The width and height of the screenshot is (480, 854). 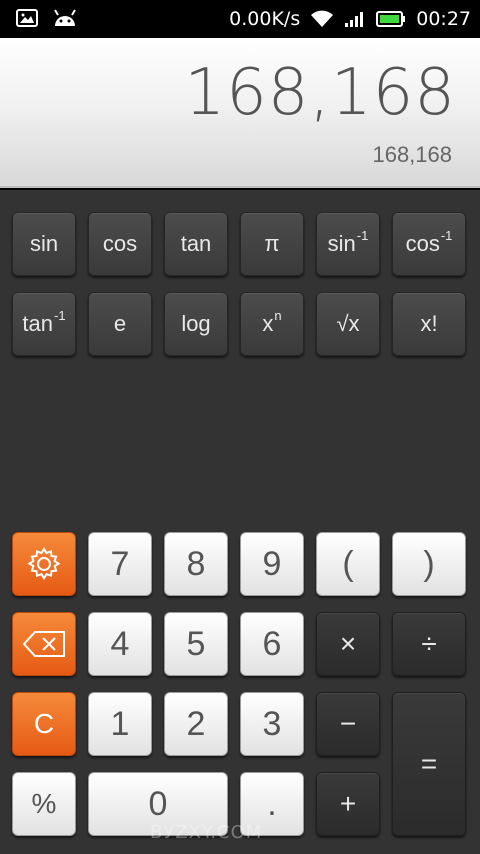 I want to click on arctan-button: tan -1, so click(x=44, y=324).